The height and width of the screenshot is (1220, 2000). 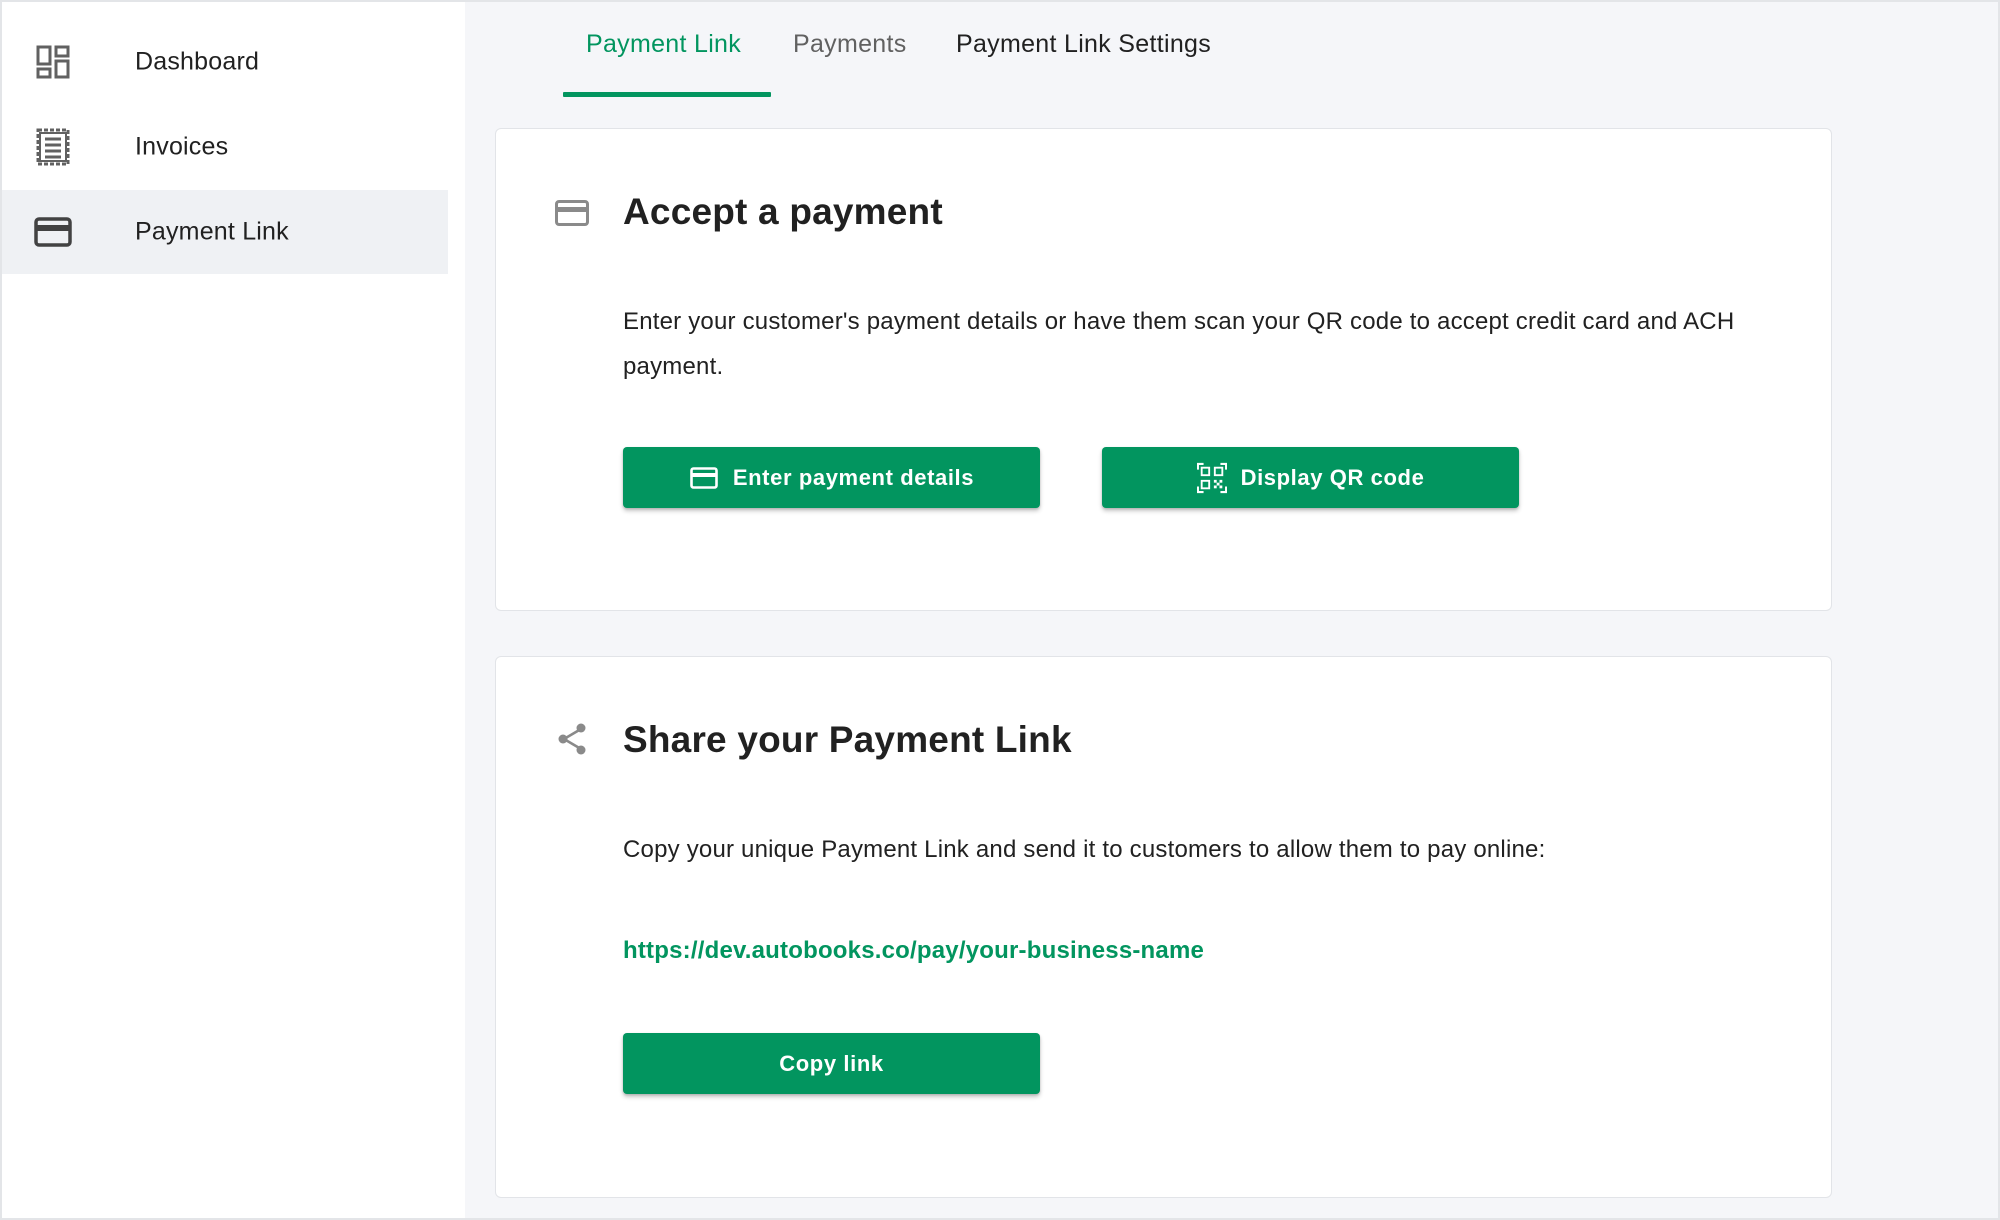 I want to click on tab-payment-link: Payment Link, so click(x=663, y=64).